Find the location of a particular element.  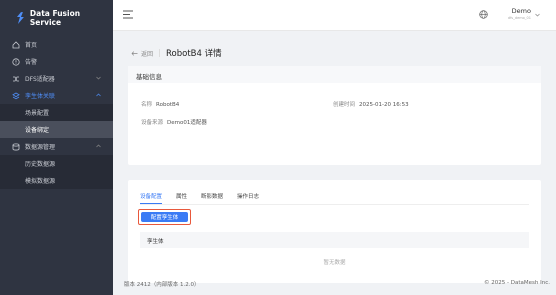

device-source-value: Demo01适配器 is located at coordinates (187, 123).